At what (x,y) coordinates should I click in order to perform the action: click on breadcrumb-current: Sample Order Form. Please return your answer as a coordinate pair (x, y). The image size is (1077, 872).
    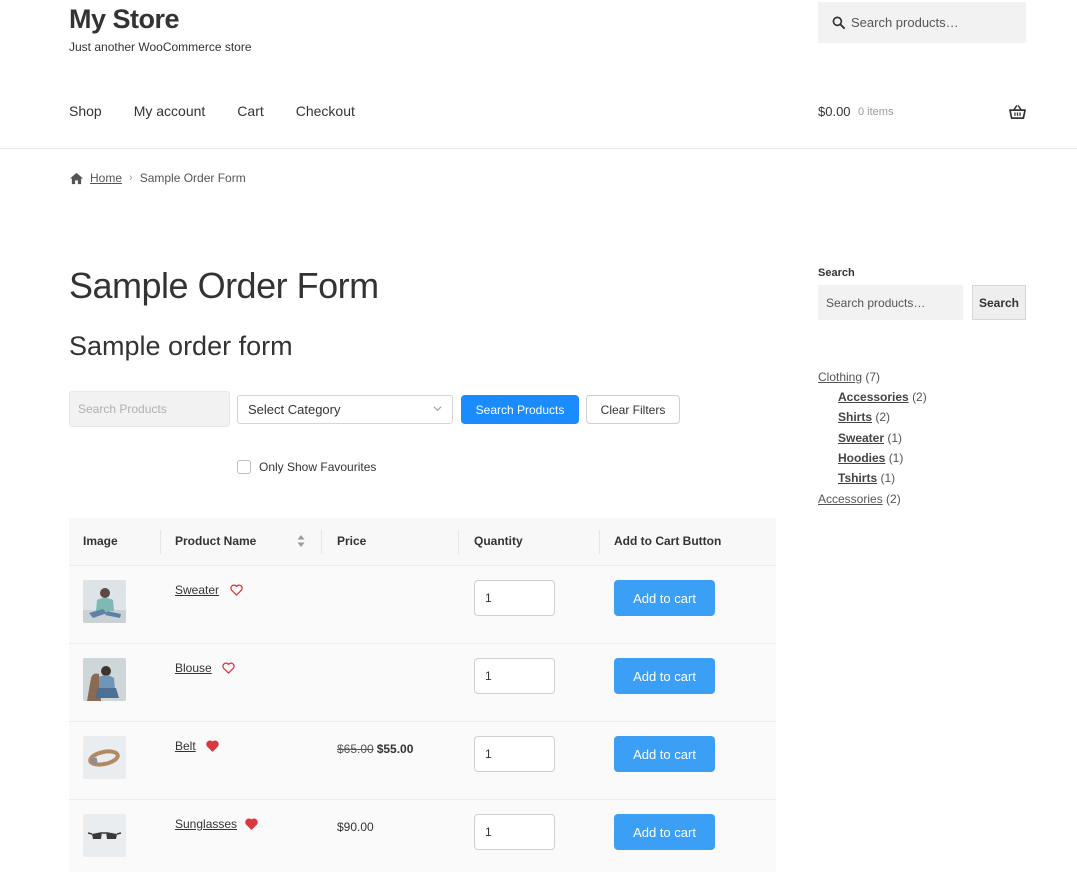
    Looking at the image, I should click on (192, 178).